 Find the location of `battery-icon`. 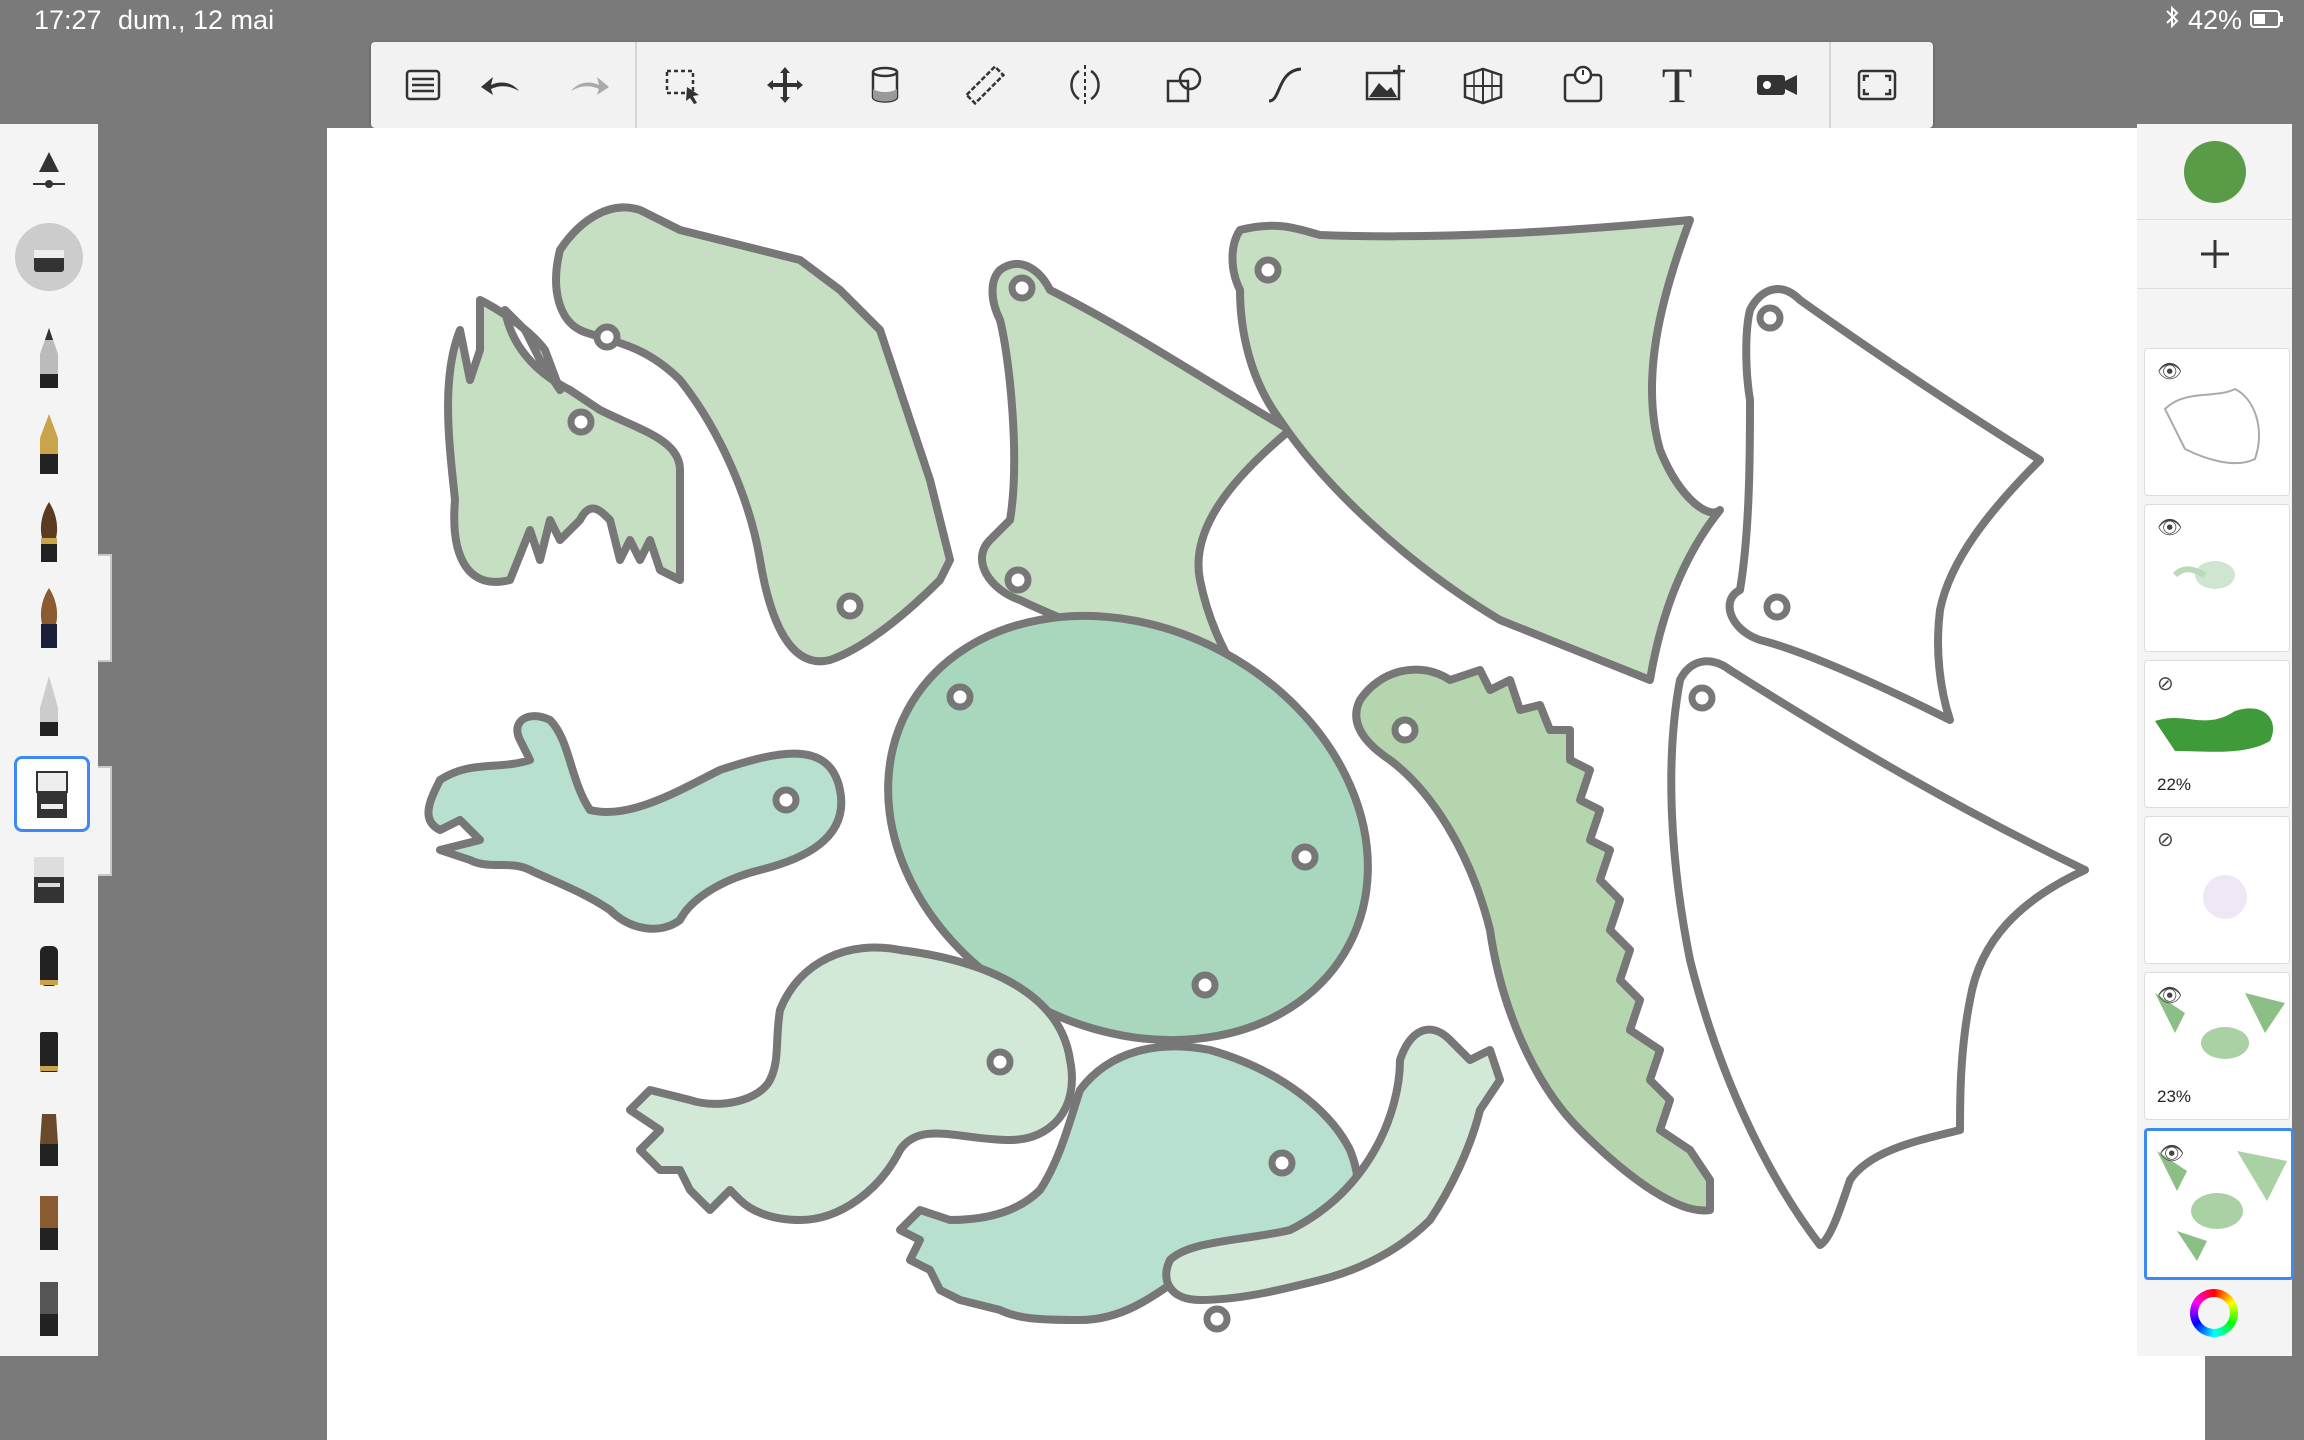

battery-icon is located at coordinates (2267, 20).